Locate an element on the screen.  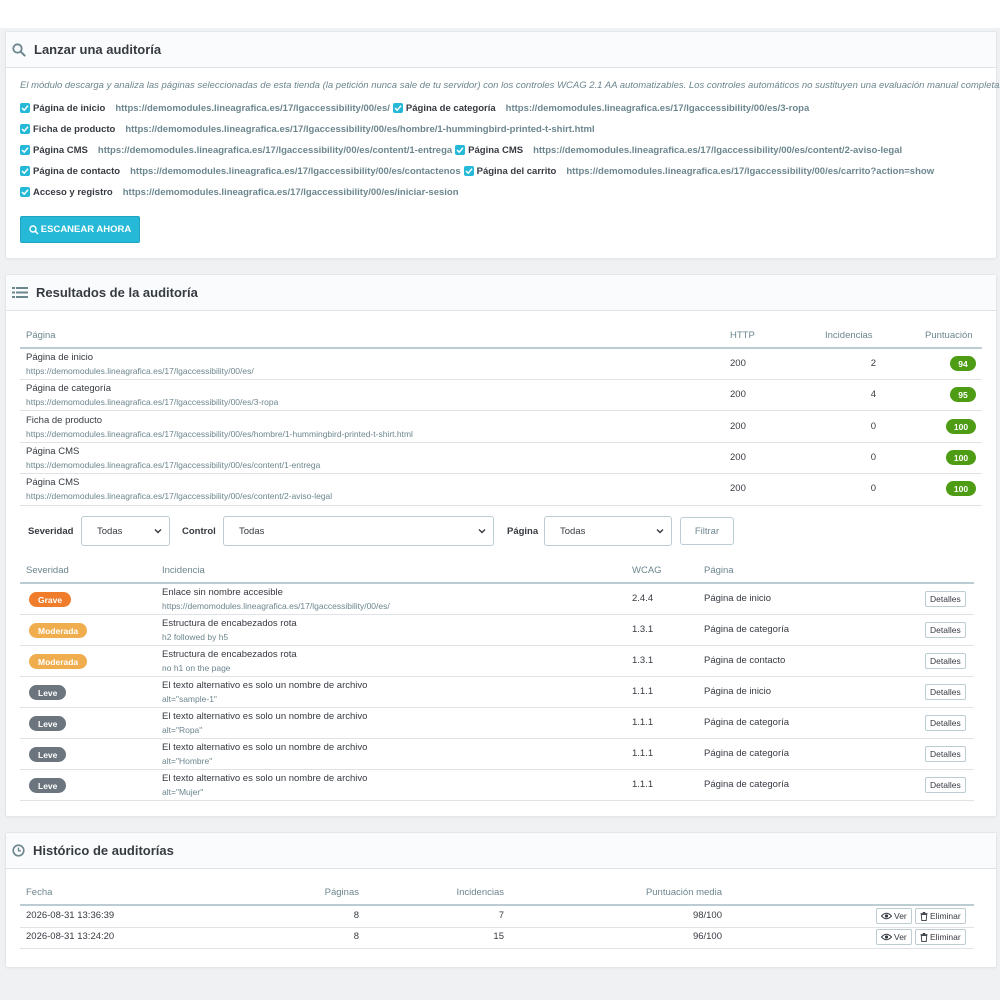
issue-wcag: 1.3.1 is located at coordinates (643, 629).